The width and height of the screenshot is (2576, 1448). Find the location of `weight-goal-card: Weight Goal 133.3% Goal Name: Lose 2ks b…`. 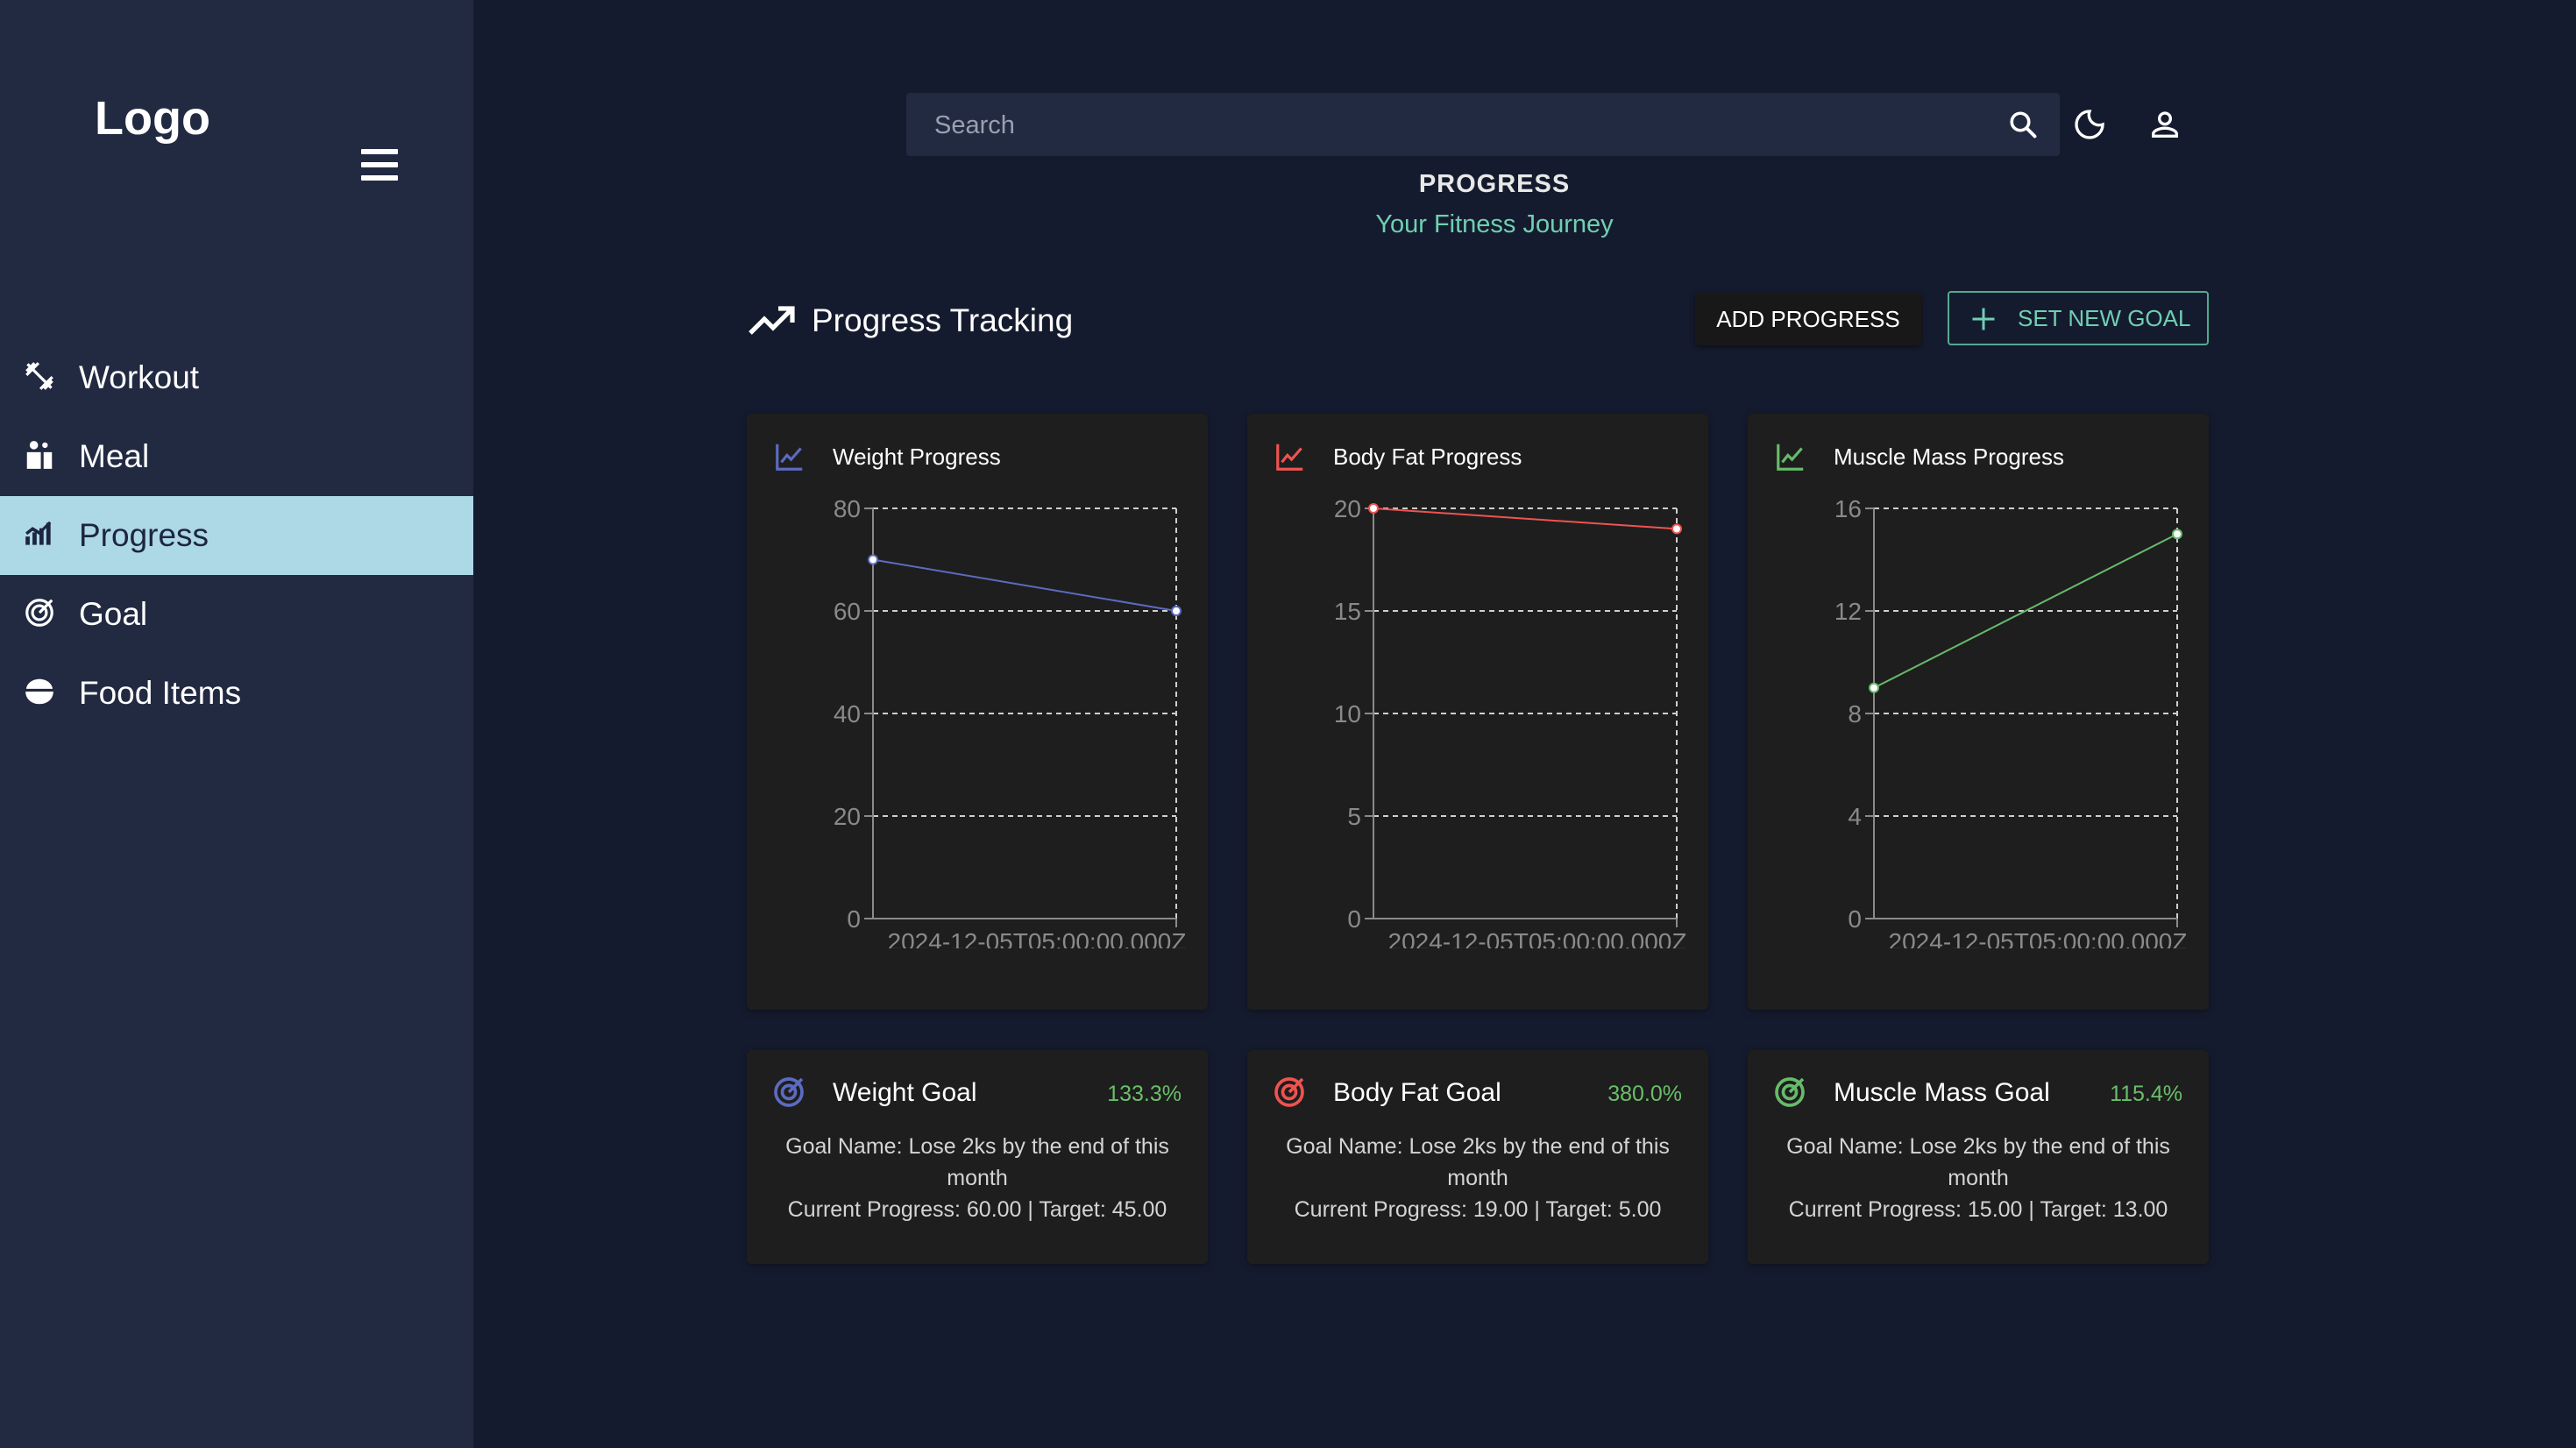

weight-goal-card: Weight Goal 133.3% Goal Name: Lose 2ks b… is located at coordinates (977, 1157).